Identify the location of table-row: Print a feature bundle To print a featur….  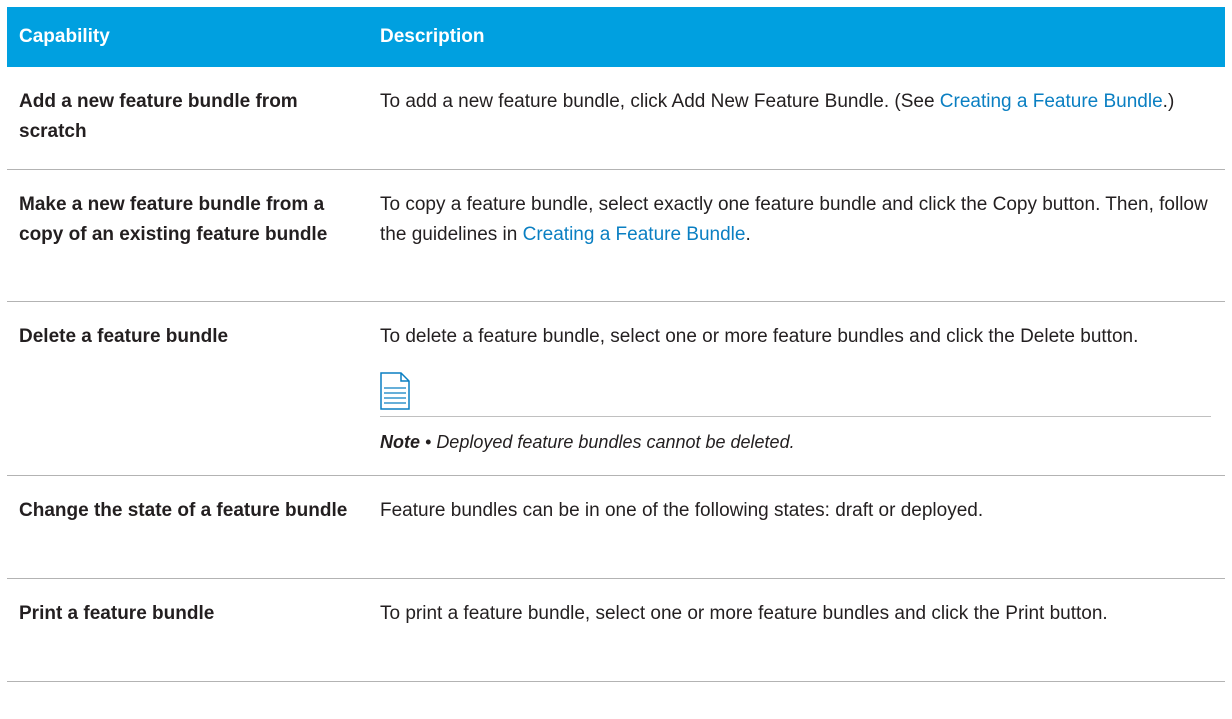
(616, 630).